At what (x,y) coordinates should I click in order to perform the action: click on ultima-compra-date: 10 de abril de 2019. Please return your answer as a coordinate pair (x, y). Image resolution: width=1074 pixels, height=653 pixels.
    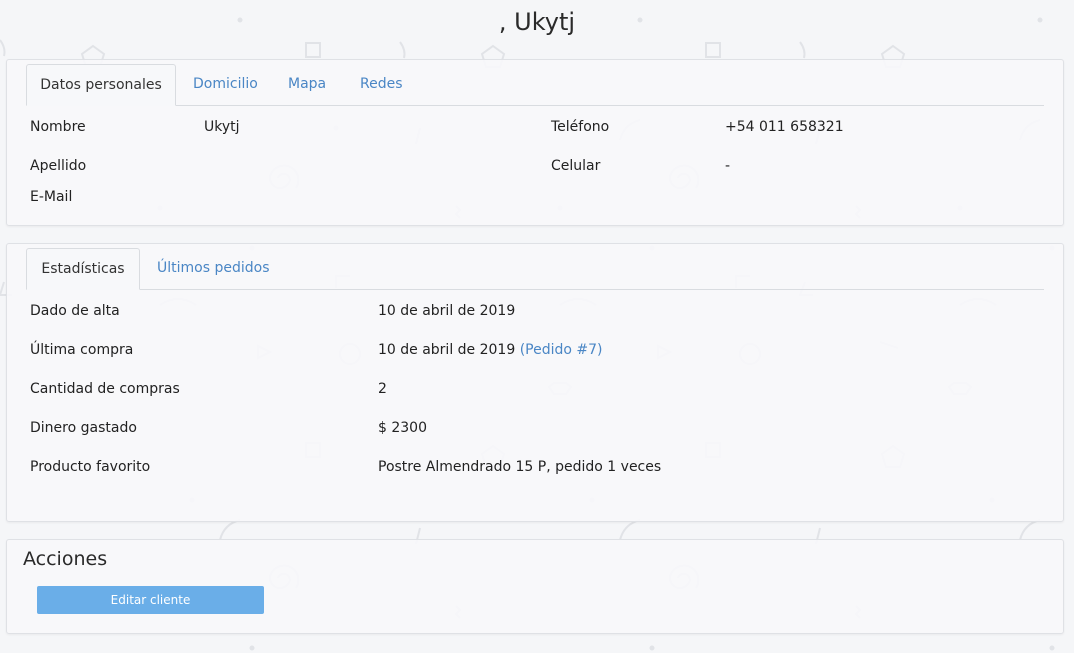
    Looking at the image, I should click on (447, 350).